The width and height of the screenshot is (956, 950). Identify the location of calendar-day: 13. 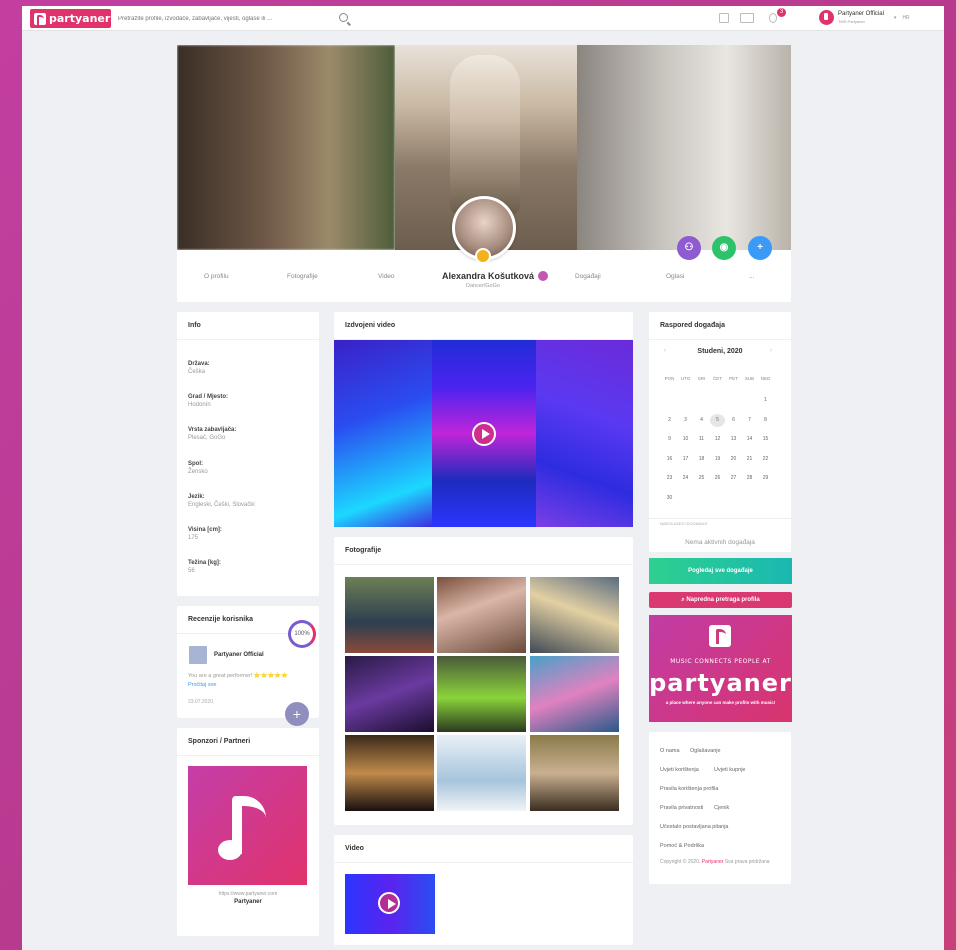
(733, 439).